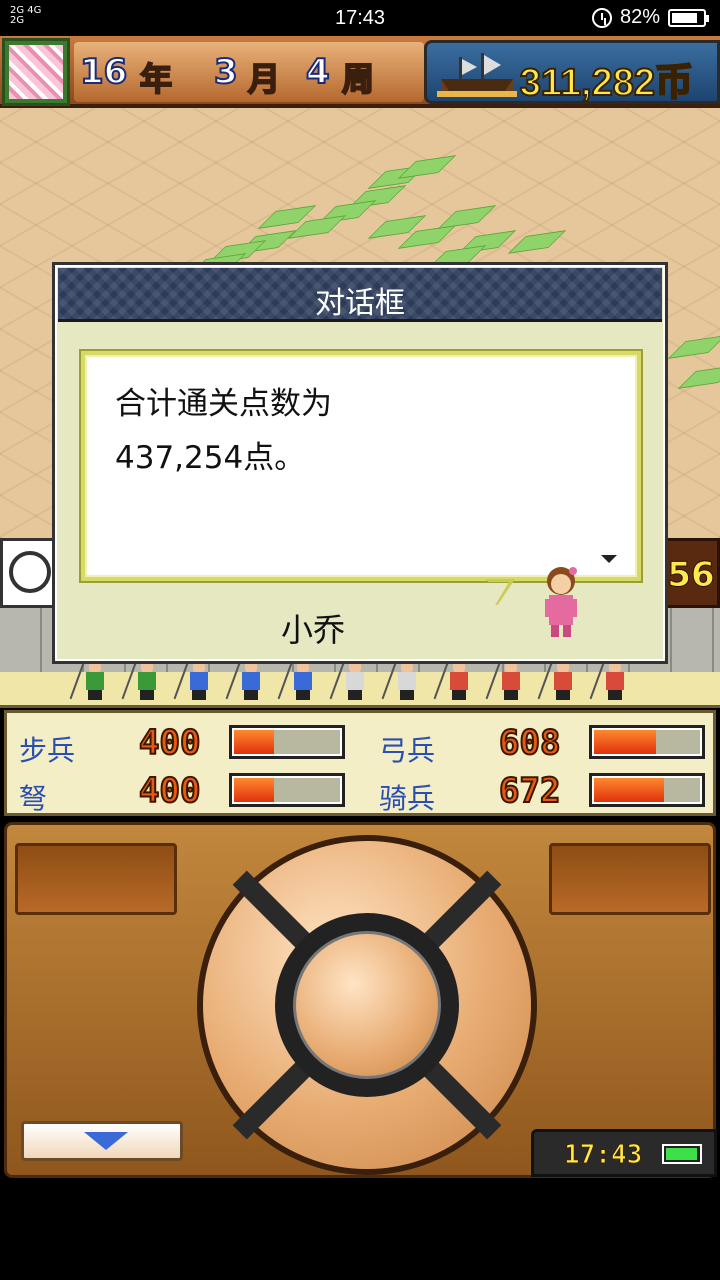  Describe the element at coordinates (106, 1141) in the screenshot. I see `chevron-down-icon` at that location.